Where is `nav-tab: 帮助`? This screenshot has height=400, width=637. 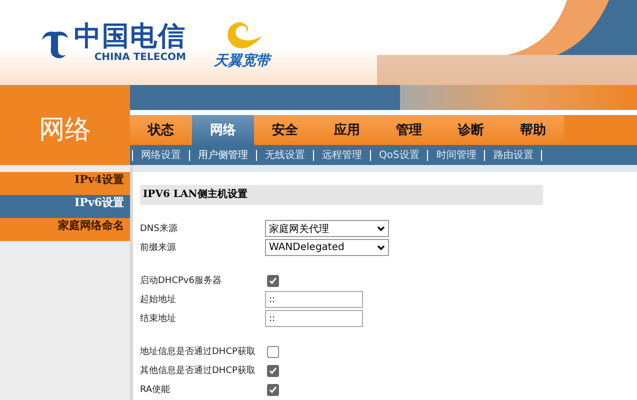
nav-tab: 帮助 is located at coordinates (533, 130).